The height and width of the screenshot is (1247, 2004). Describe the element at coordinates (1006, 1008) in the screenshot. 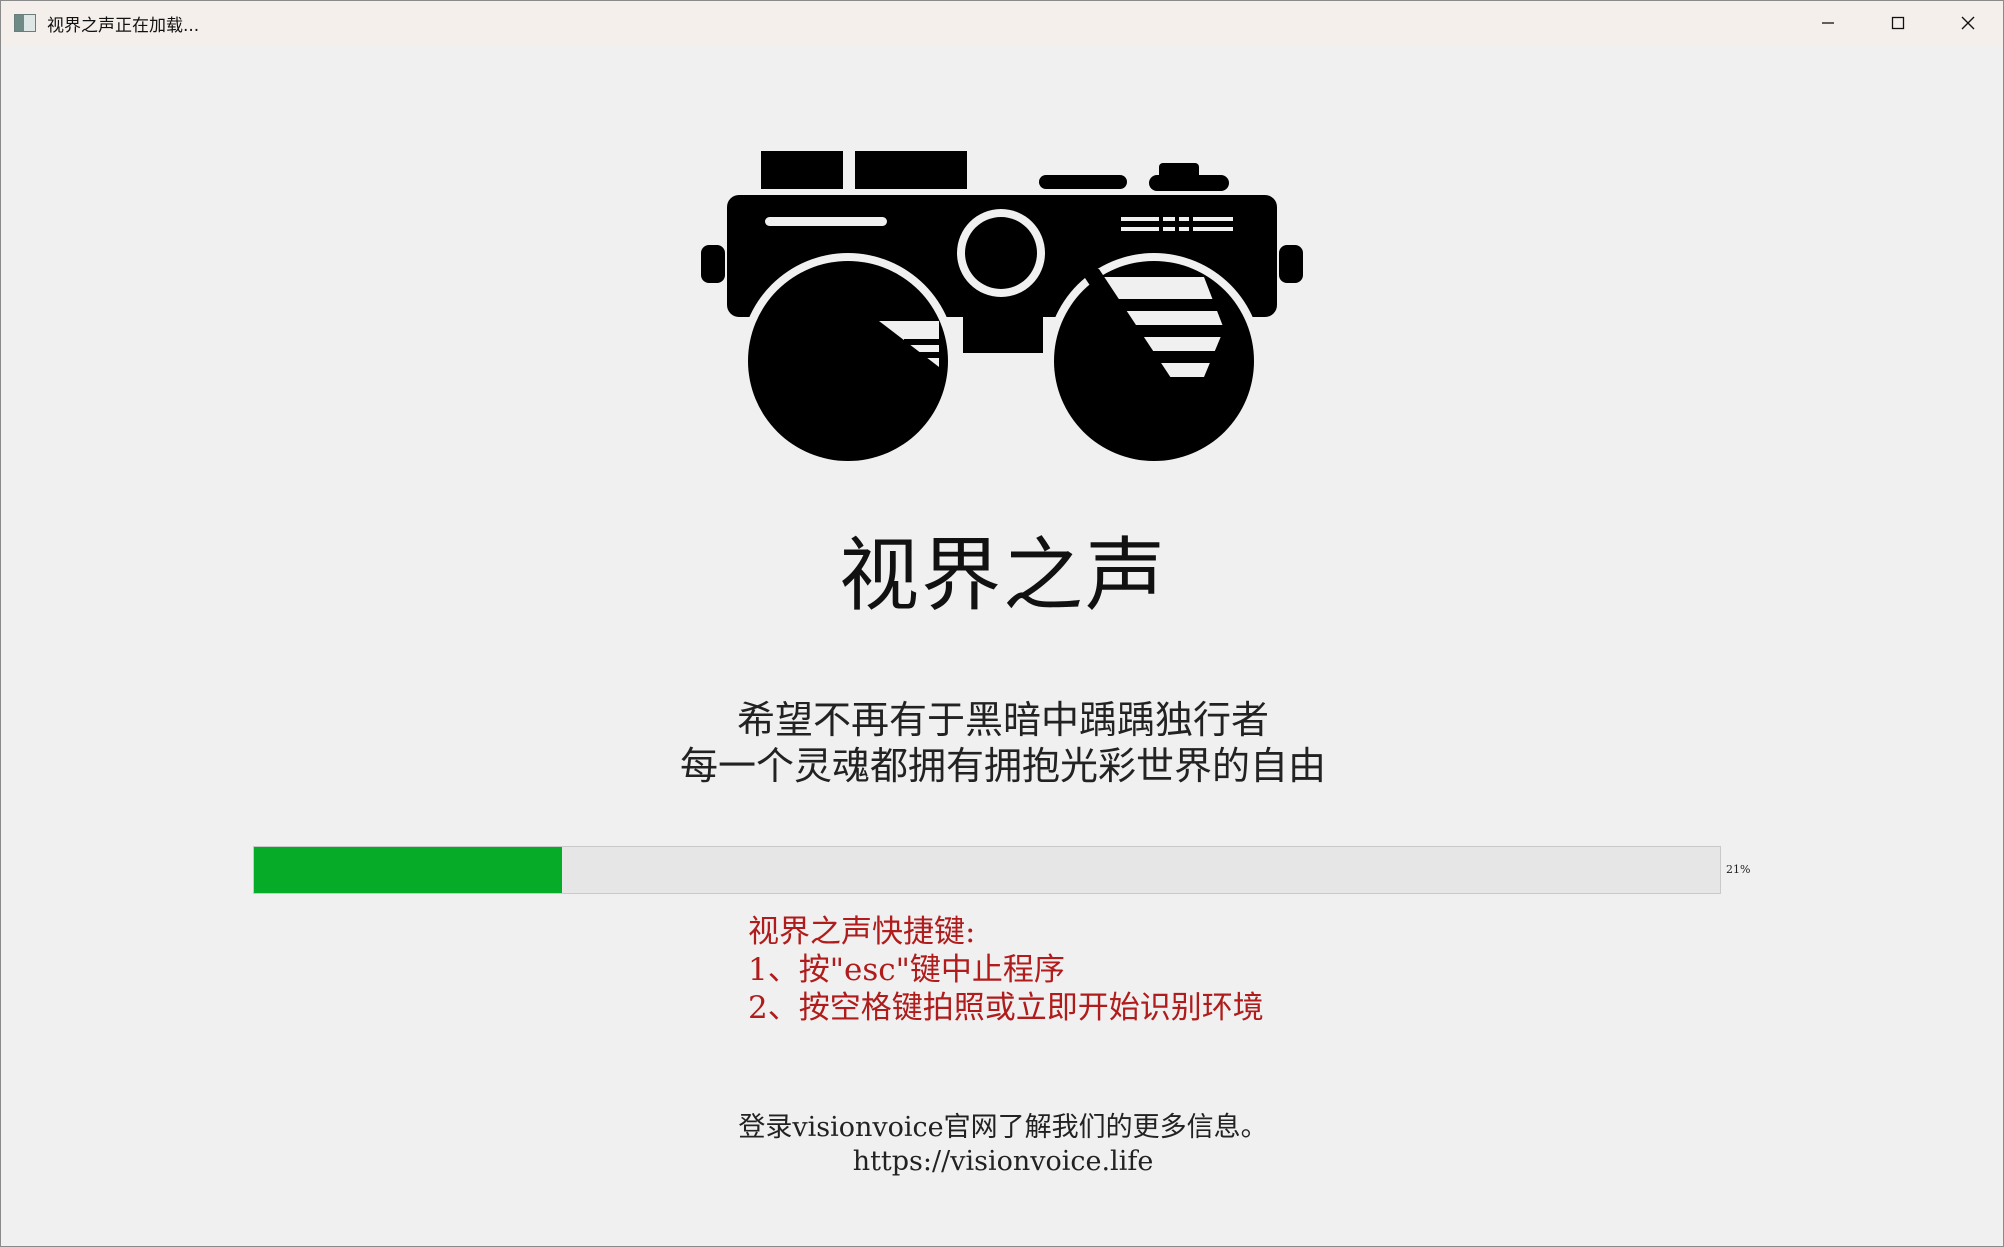

I see `shortcut-item-space: 2、按空格键拍照或立即开始识别环境` at that location.